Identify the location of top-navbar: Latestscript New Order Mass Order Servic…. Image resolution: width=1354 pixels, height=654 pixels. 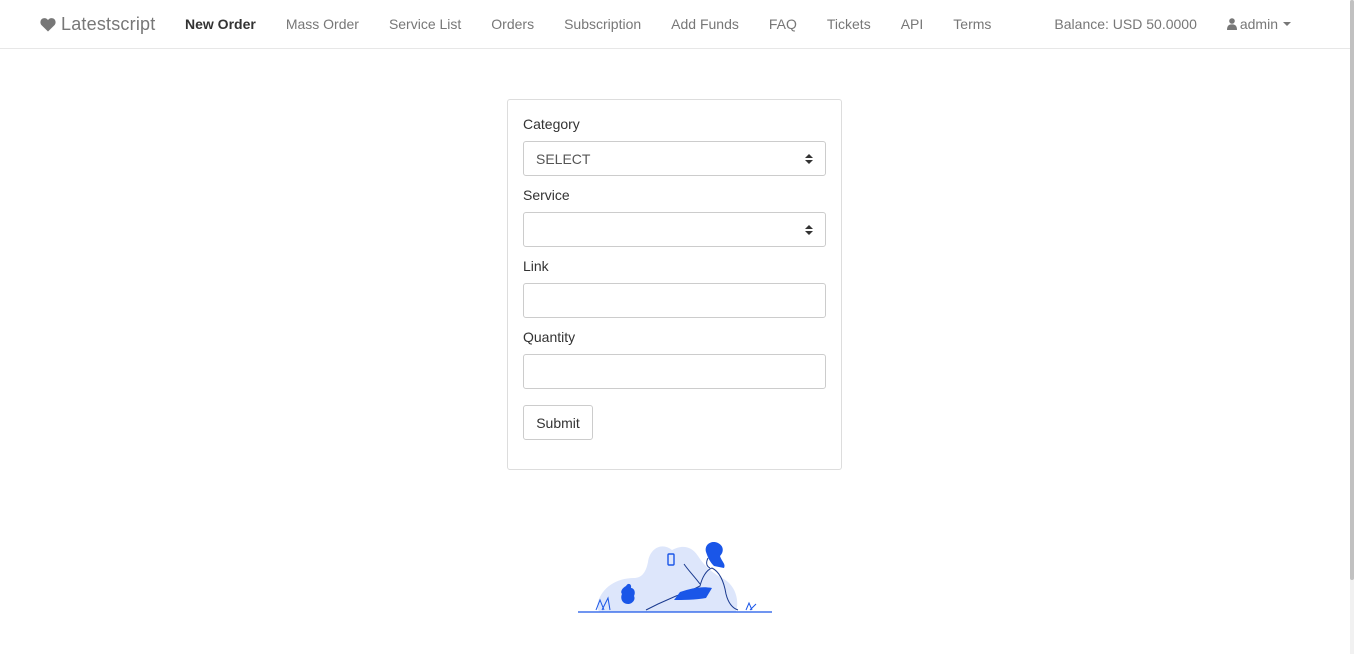
(675, 24).